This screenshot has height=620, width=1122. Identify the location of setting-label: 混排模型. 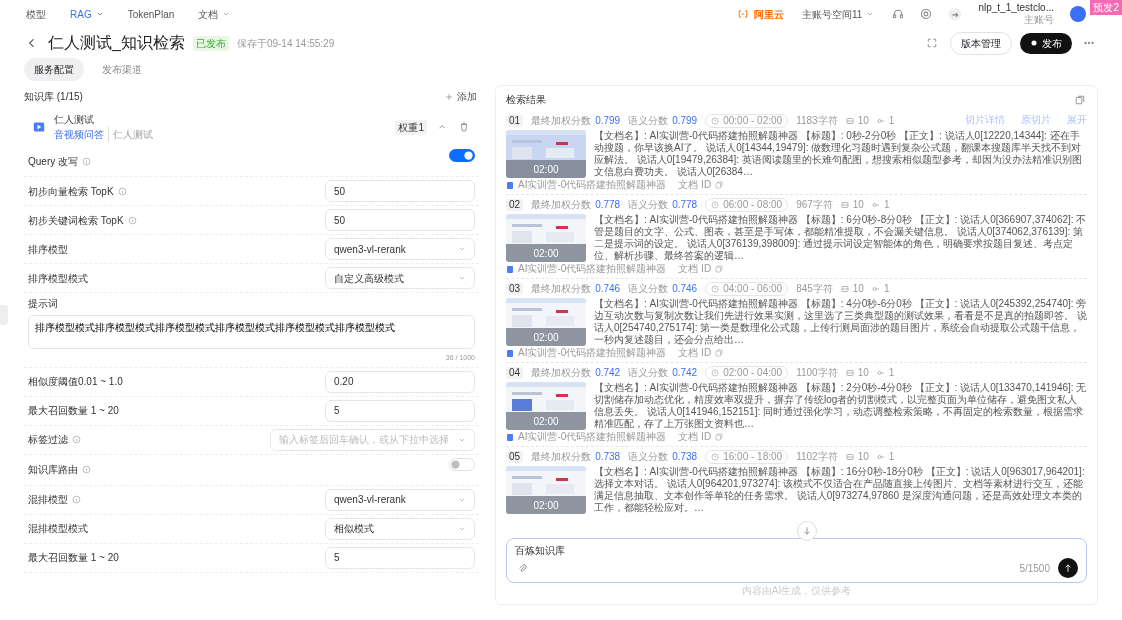
(48, 500).